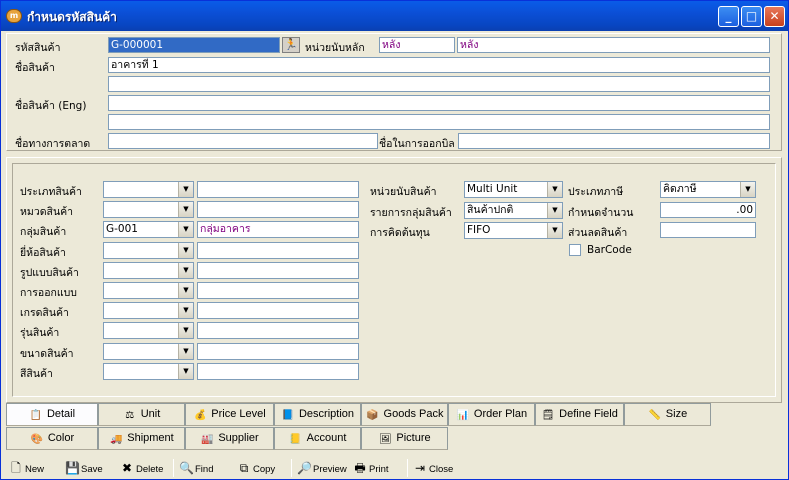 The height and width of the screenshot is (480, 789). I want to click on name-input: อาคารที่ 1, so click(439, 65).